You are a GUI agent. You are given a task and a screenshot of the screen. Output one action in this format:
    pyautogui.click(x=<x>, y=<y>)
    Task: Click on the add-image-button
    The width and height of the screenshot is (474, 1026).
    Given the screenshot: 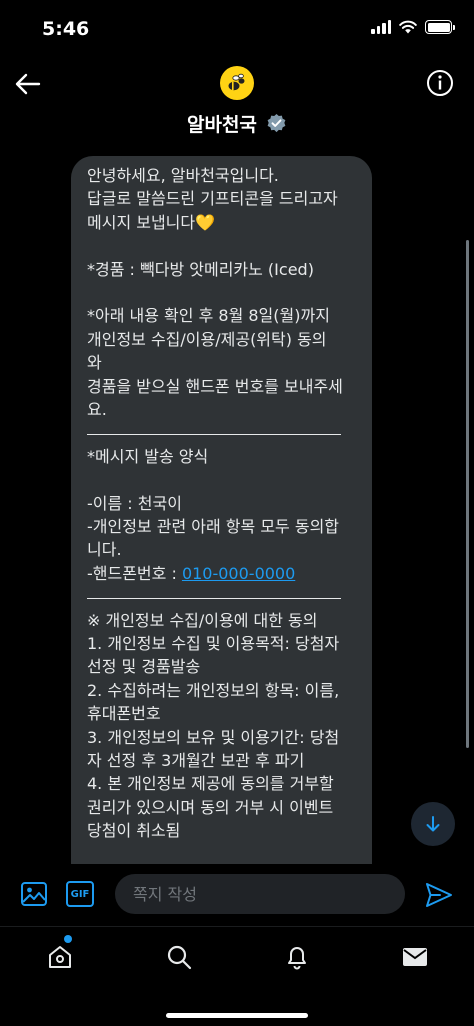 What is the action you would take?
    pyautogui.click(x=34, y=894)
    